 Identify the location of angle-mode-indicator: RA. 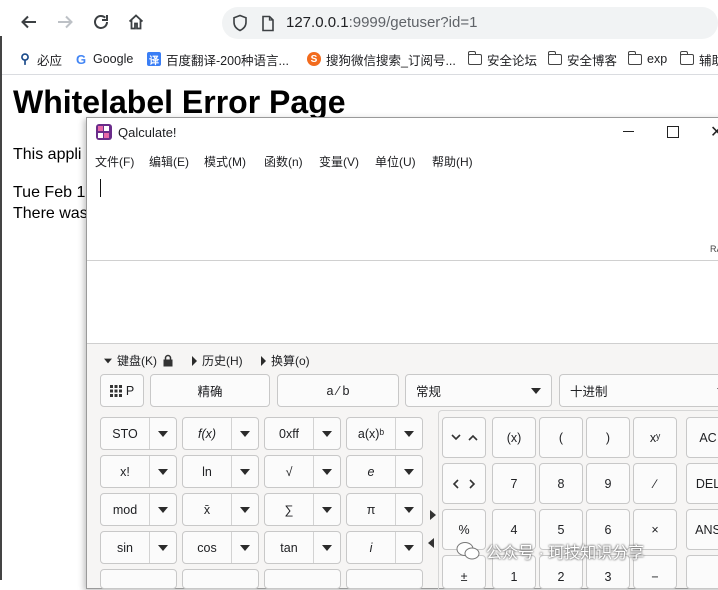
(714, 249).